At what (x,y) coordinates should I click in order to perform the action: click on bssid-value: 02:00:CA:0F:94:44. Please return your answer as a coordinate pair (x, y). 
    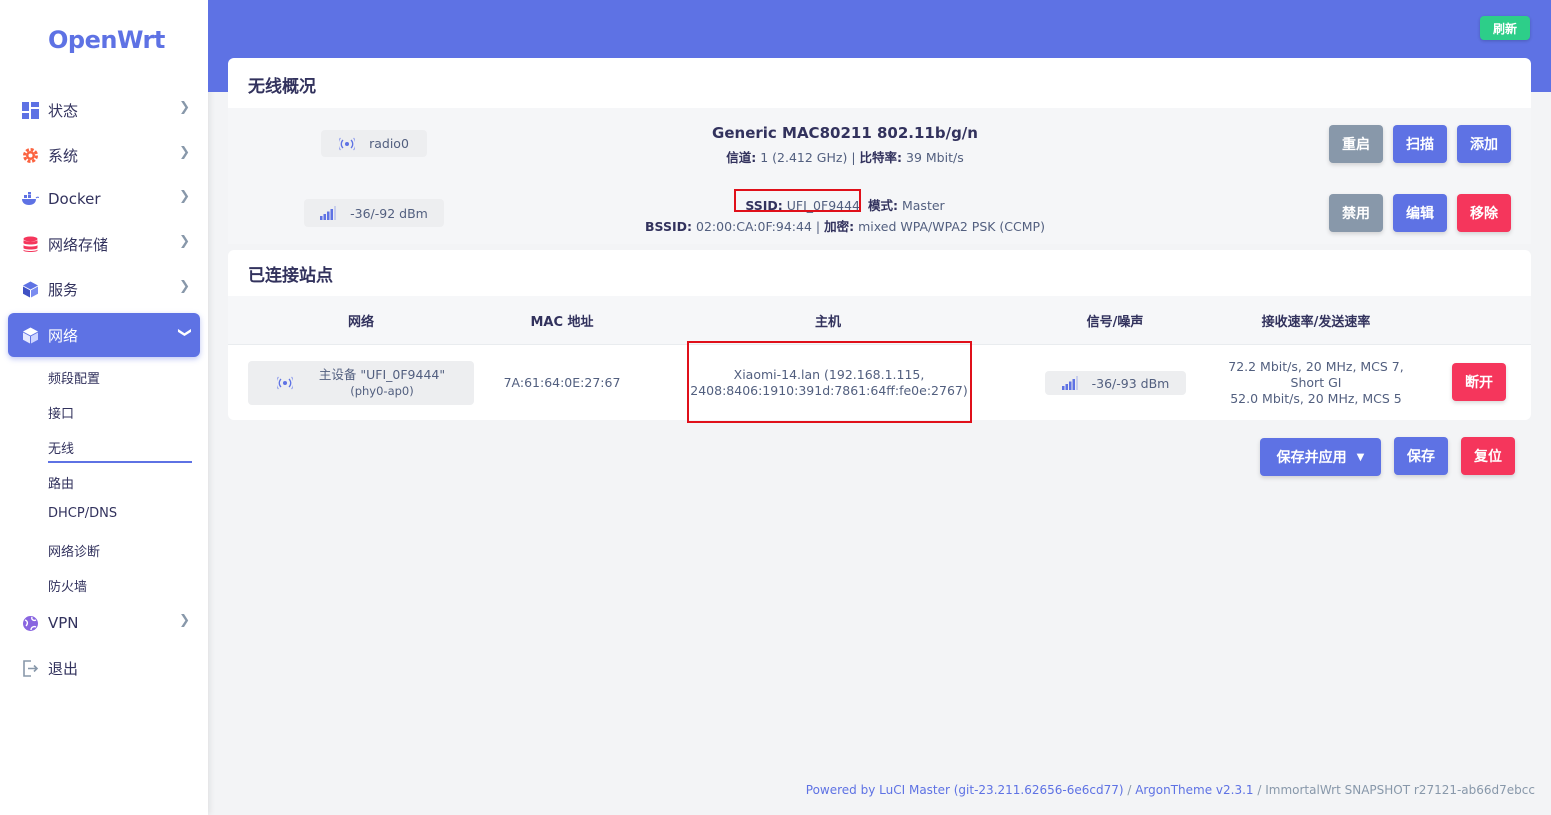
    Looking at the image, I should click on (754, 226).